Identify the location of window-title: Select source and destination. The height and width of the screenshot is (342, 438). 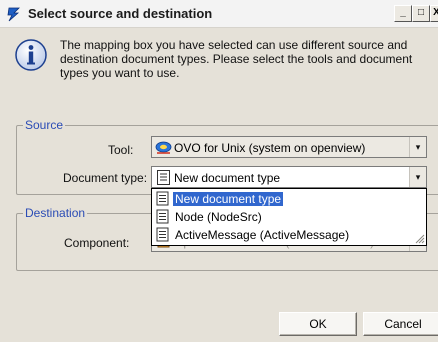
(120, 13).